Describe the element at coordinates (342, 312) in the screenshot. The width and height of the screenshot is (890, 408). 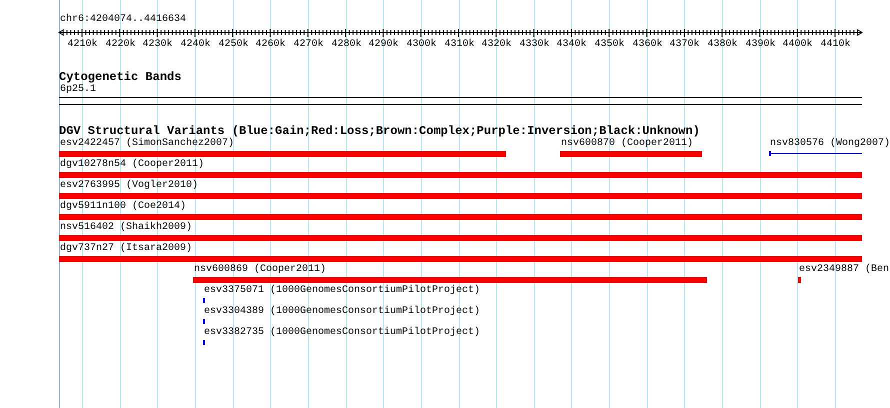
I see `variant-label: esv3304389 (1000GenomesConsortiumPilotProject)` at that location.